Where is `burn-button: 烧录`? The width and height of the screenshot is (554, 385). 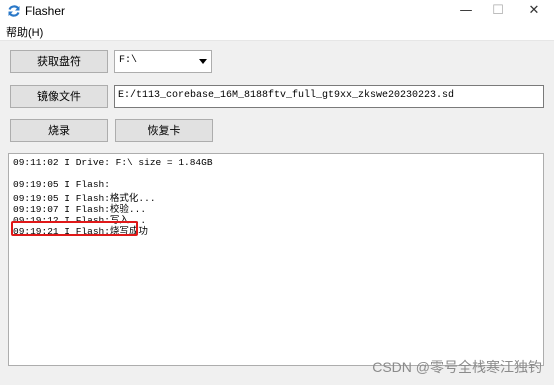 burn-button: 烧录 is located at coordinates (59, 130).